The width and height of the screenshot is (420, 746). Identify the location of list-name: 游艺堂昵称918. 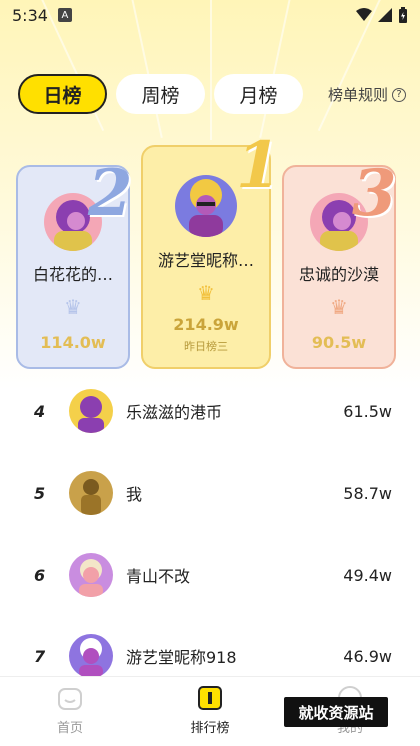
(181, 657).